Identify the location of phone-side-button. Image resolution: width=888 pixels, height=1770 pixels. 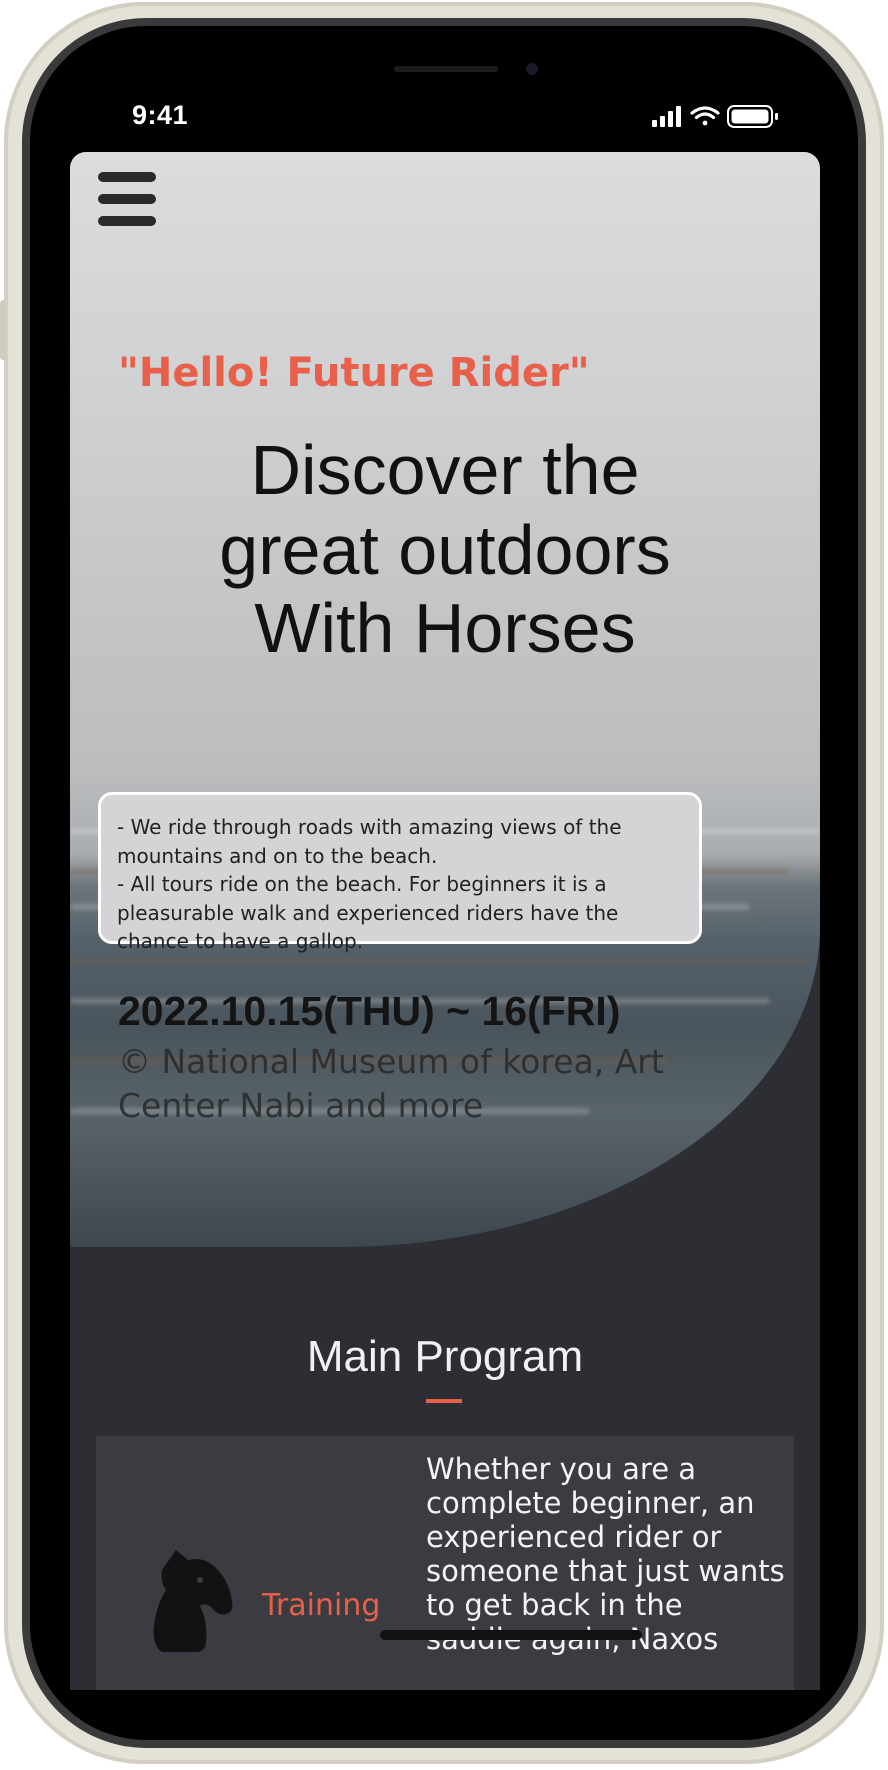
(3, 330).